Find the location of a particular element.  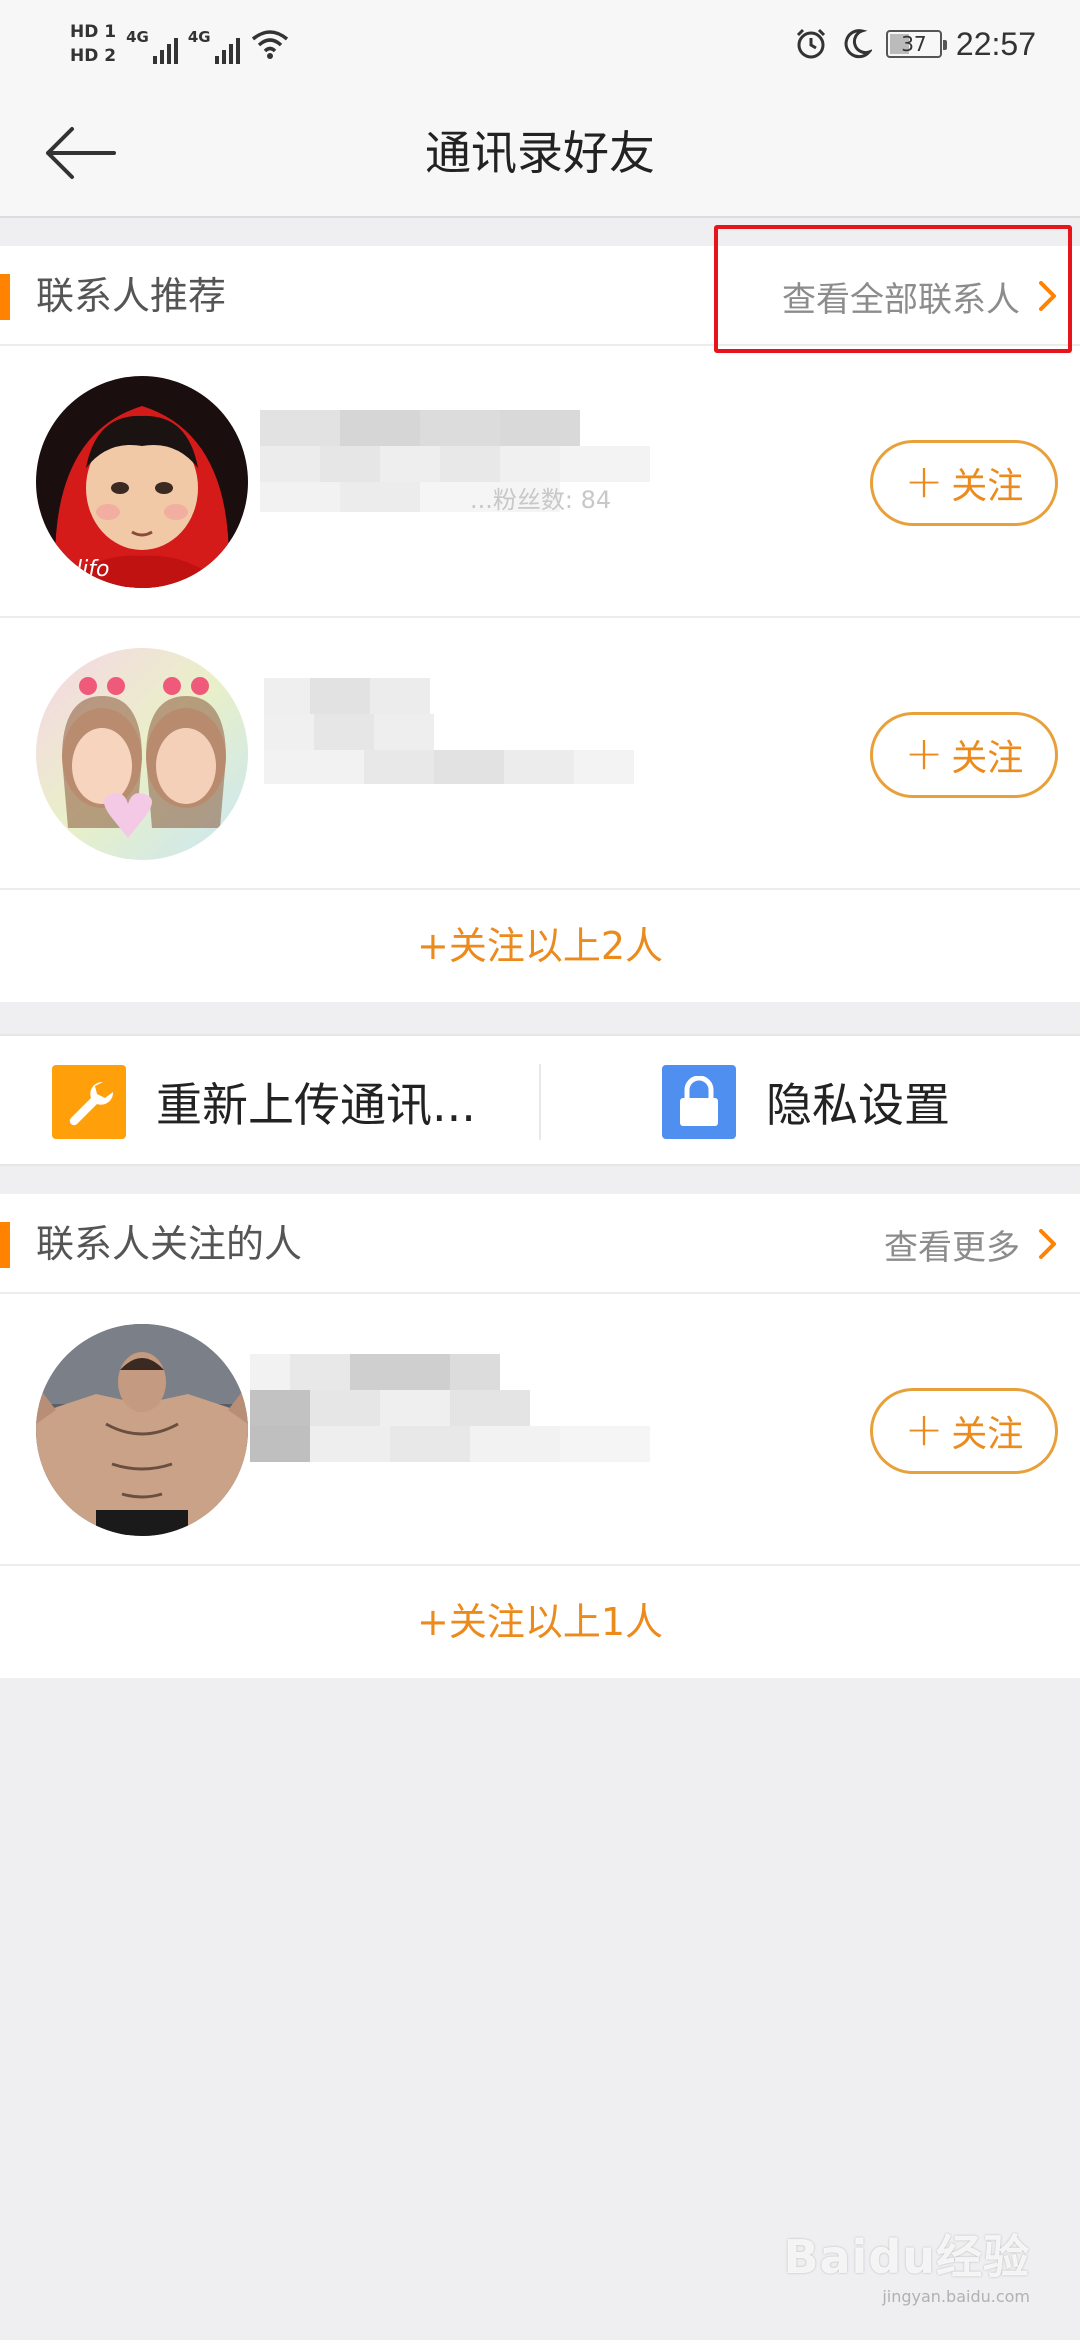

back-button is located at coordinates (80, 153).